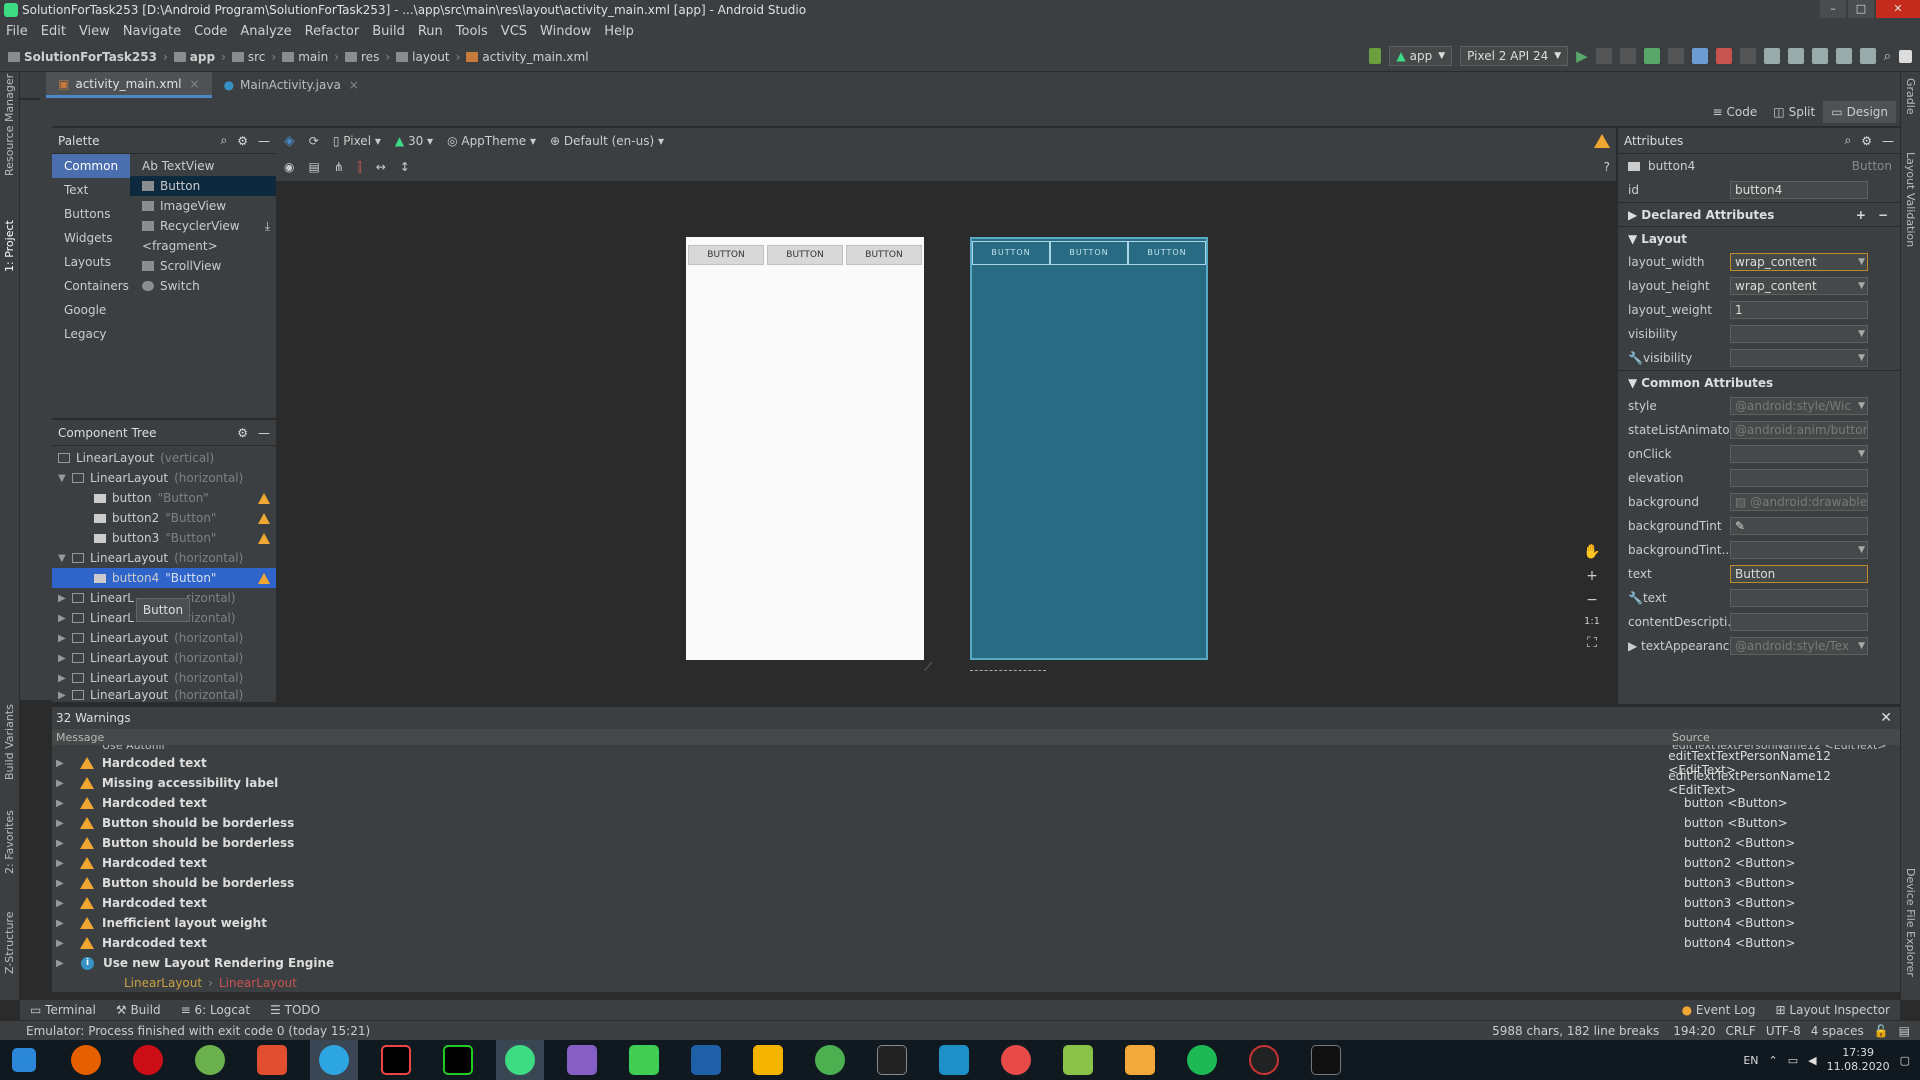  I want to click on epic-games-icon, so click(892, 1060).